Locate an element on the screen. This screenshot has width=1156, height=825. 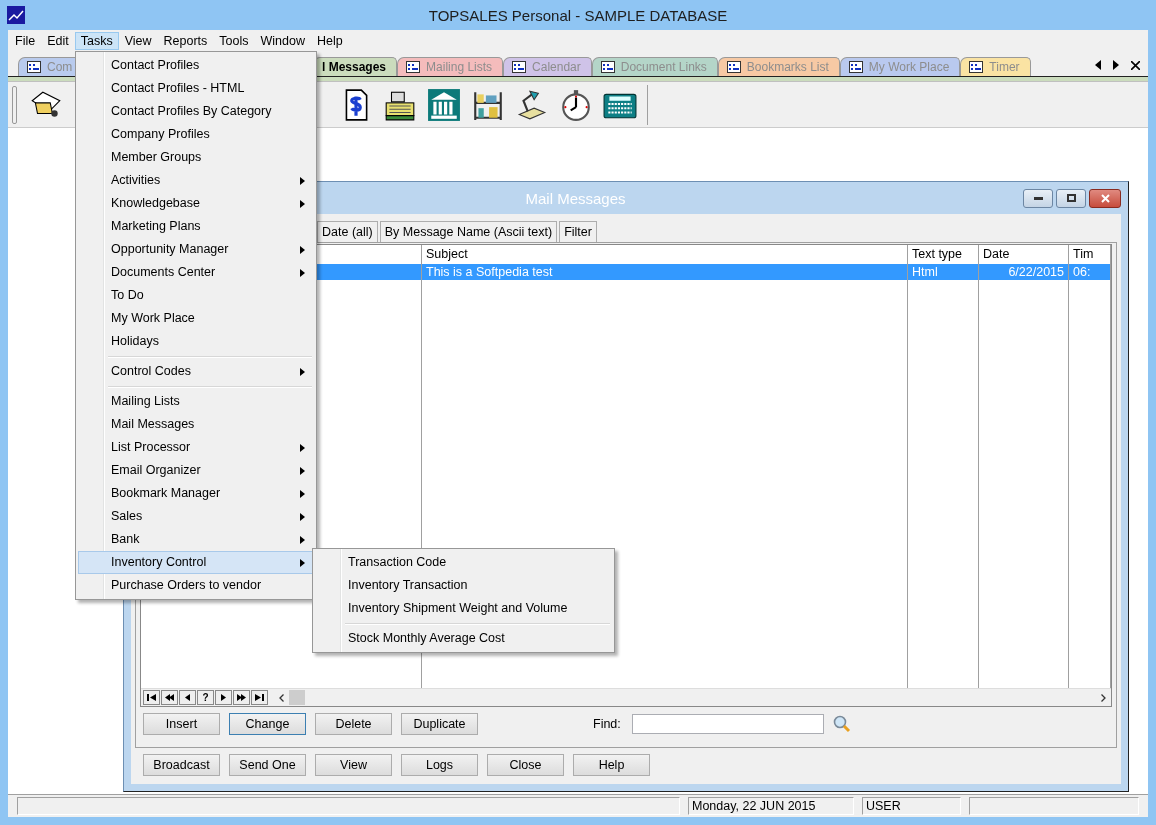
menu-item: Inventory Control is located at coordinates (196, 562).